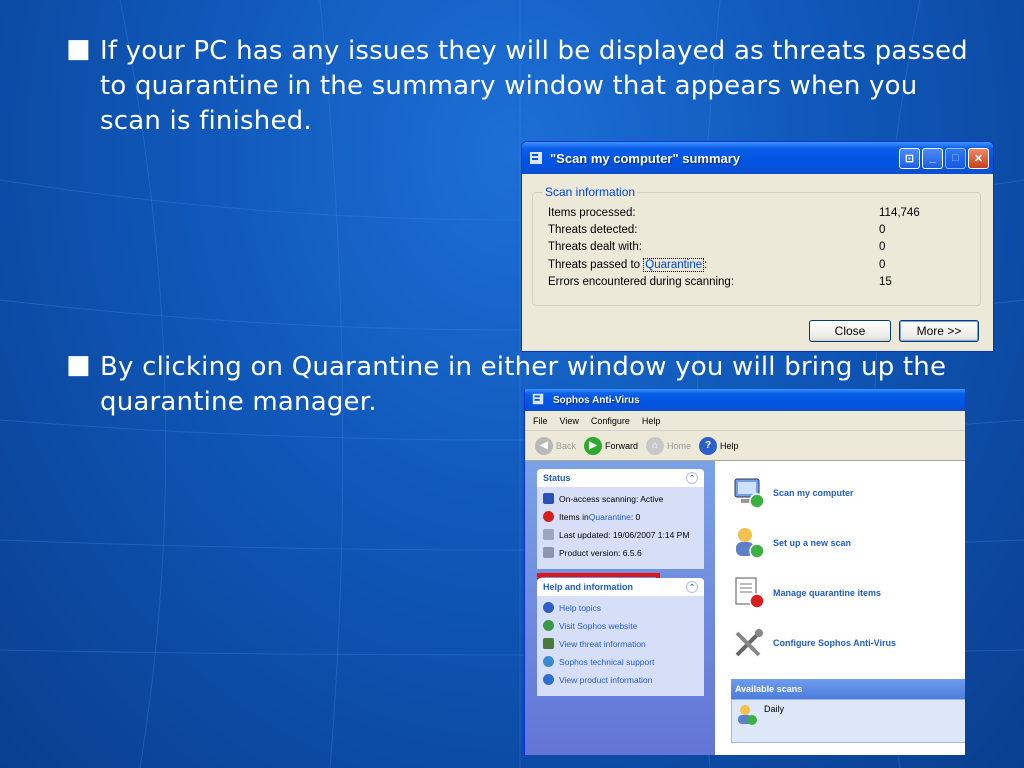 The width and height of the screenshot is (1024, 768). Describe the element at coordinates (750, 543) in the screenshot. I see `new-scan-icon` at that location.